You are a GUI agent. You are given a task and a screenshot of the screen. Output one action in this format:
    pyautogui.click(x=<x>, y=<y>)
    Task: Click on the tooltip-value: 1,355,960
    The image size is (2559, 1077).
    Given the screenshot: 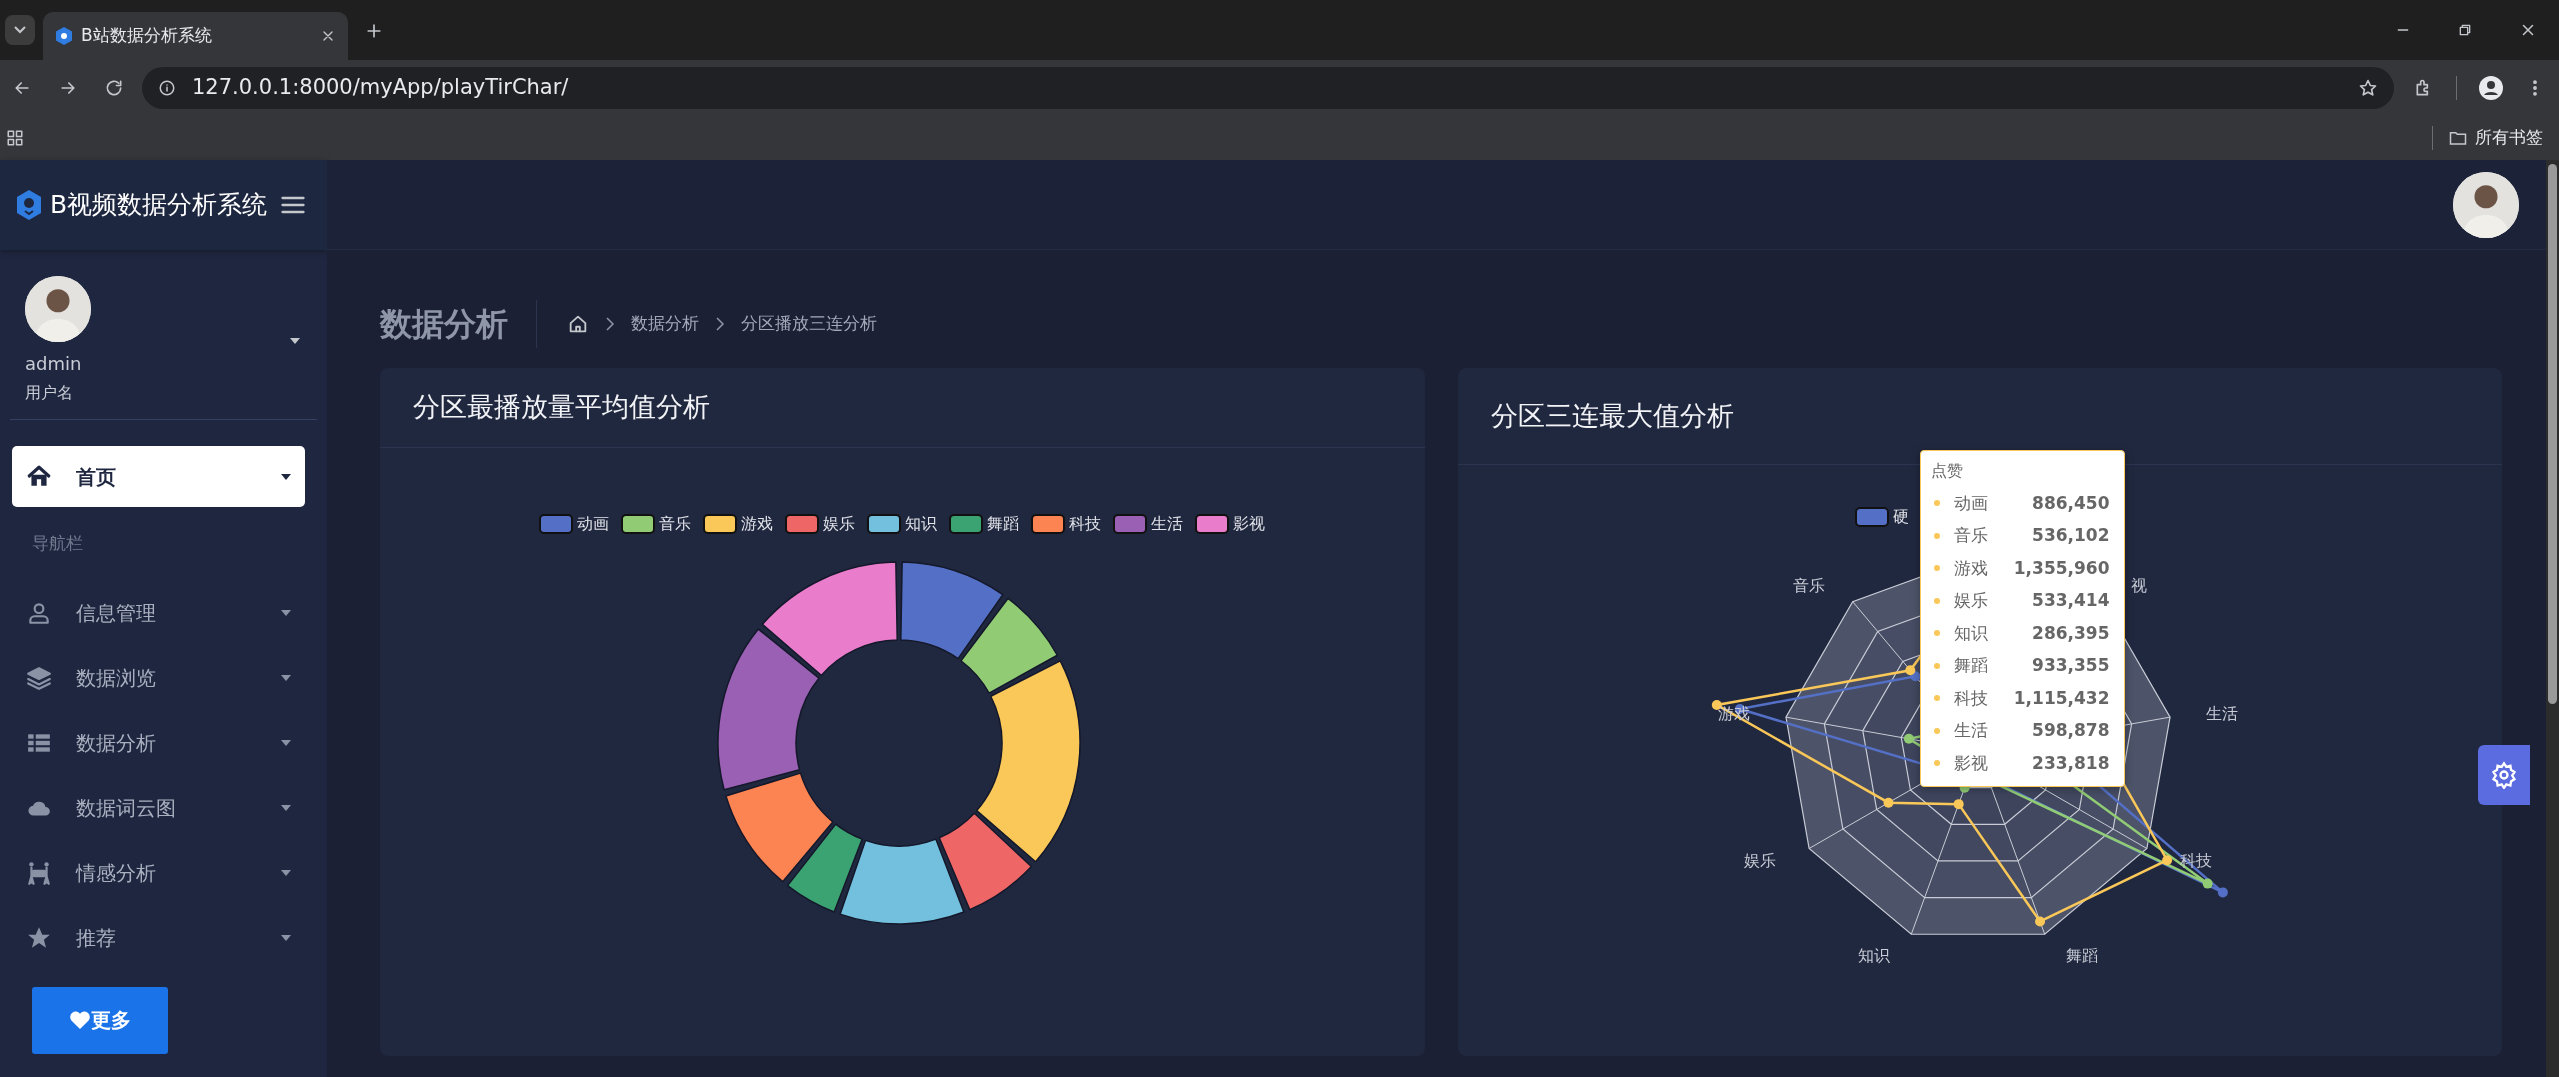 What is the action you would take?
    pyautogui.click(x=2061, y=568)
    